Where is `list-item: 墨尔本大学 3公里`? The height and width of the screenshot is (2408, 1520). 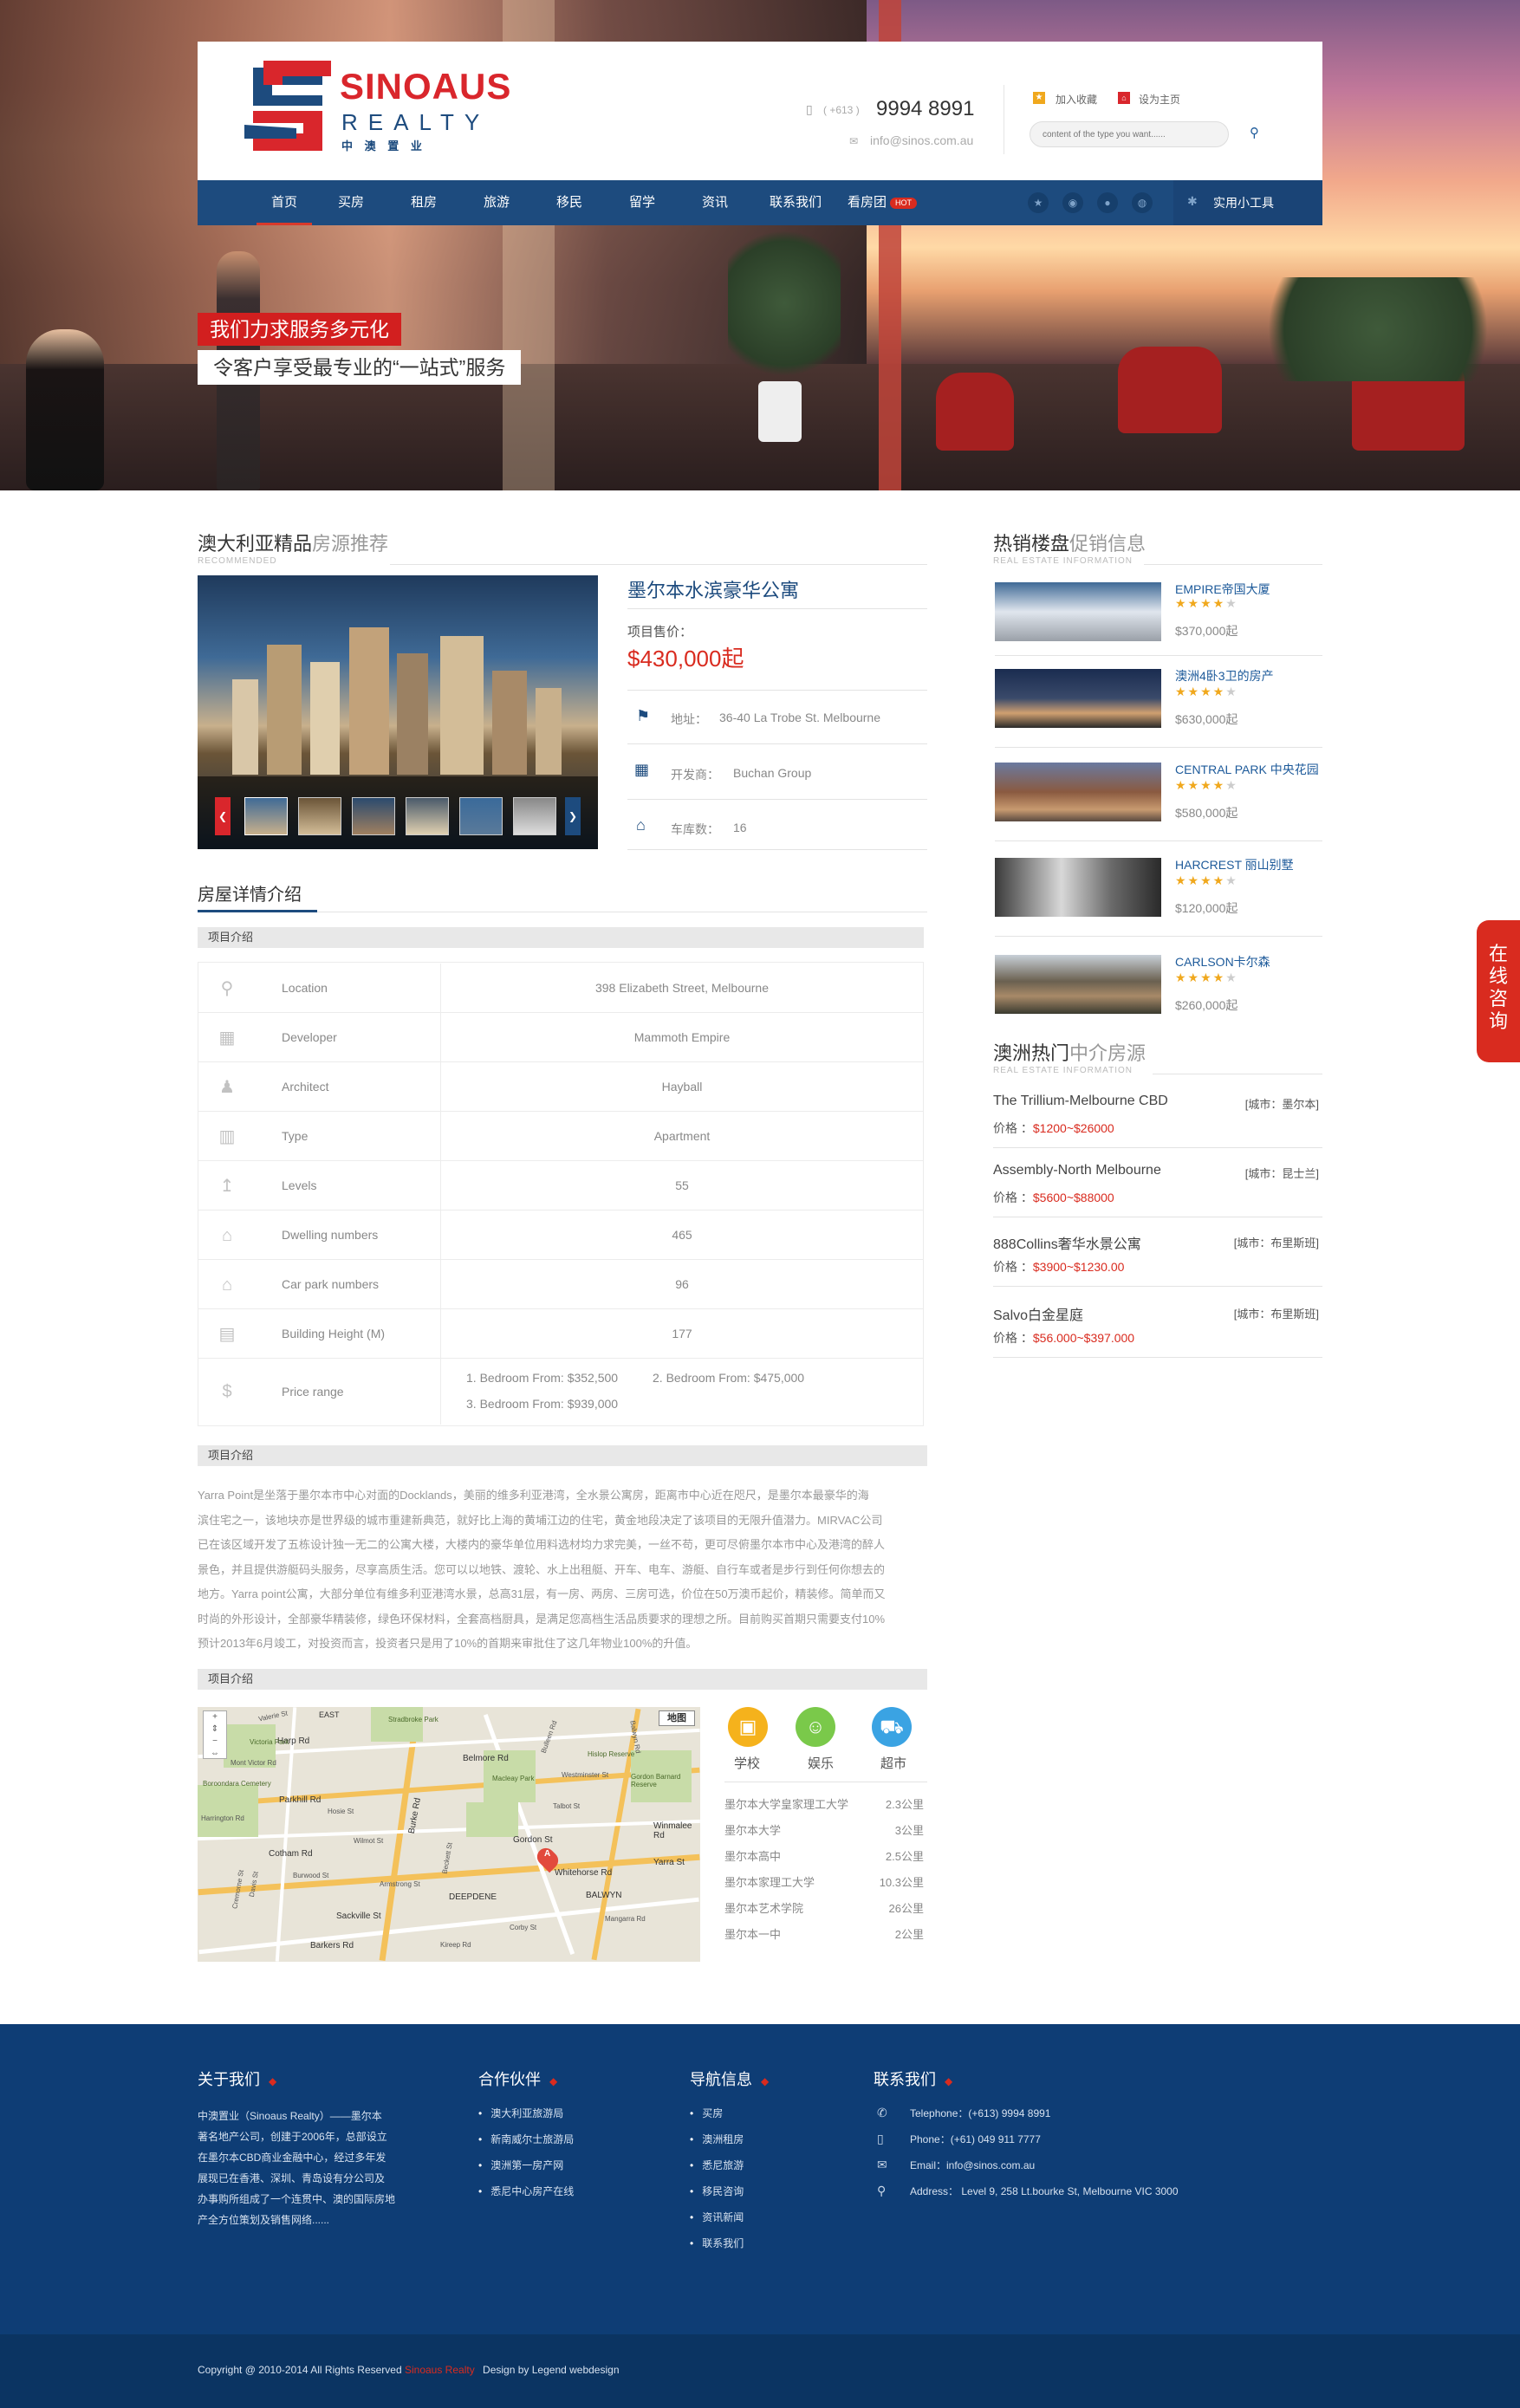
list-item: 墨尔本大学 3公里 is located at coordinates (826, 1831).